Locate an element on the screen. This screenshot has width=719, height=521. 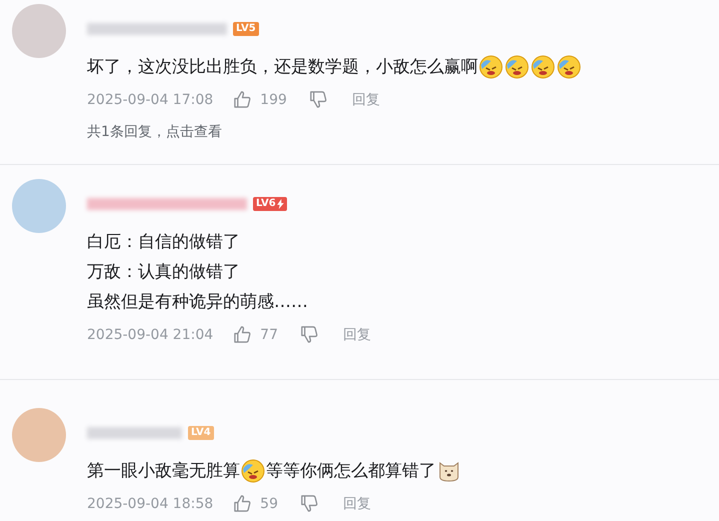
lightning-icon is located at coordinates (280, 204).